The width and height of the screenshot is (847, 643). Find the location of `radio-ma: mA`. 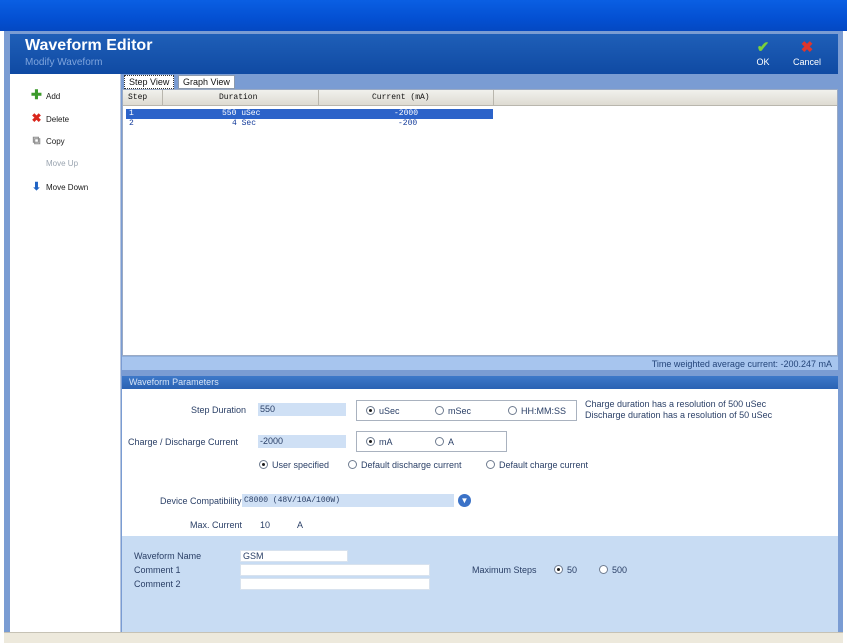

radio-ma: mA is located at coordinates (379, 442).